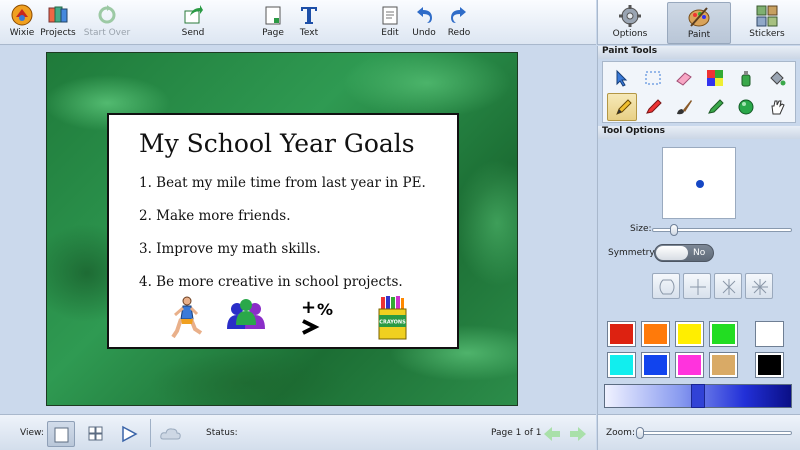 The width and height of the screenshot is (800, 450). I want to click on symmetry-toggle: No, so click(684, 253).